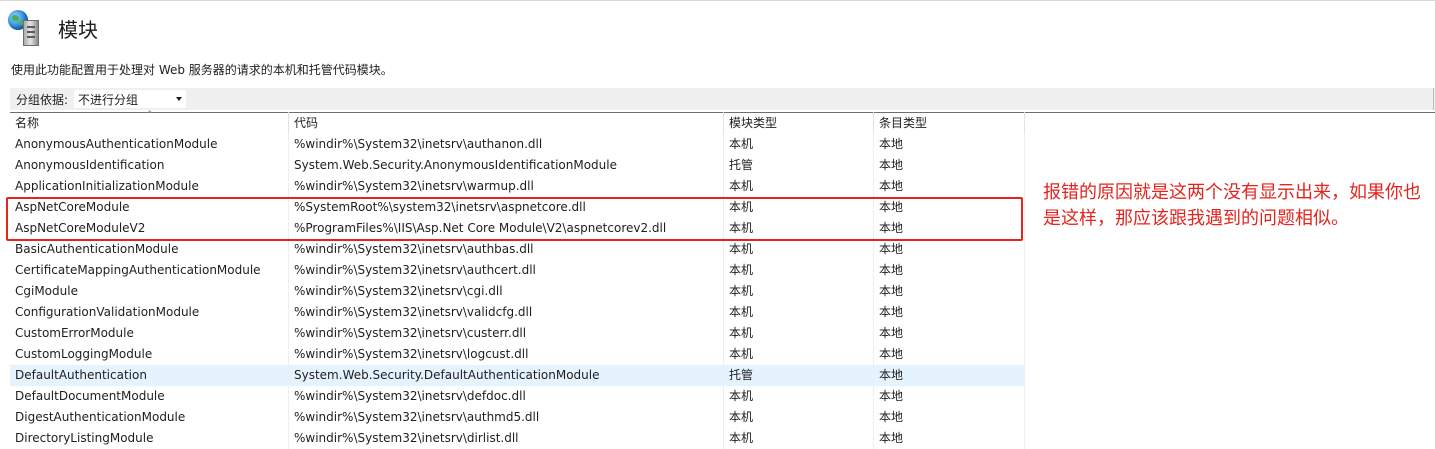 This screenshot has height=449, width=1435. Describe the element at coordinates (78, 29) in the screenshot. I see `page-title: 模块` at that location.